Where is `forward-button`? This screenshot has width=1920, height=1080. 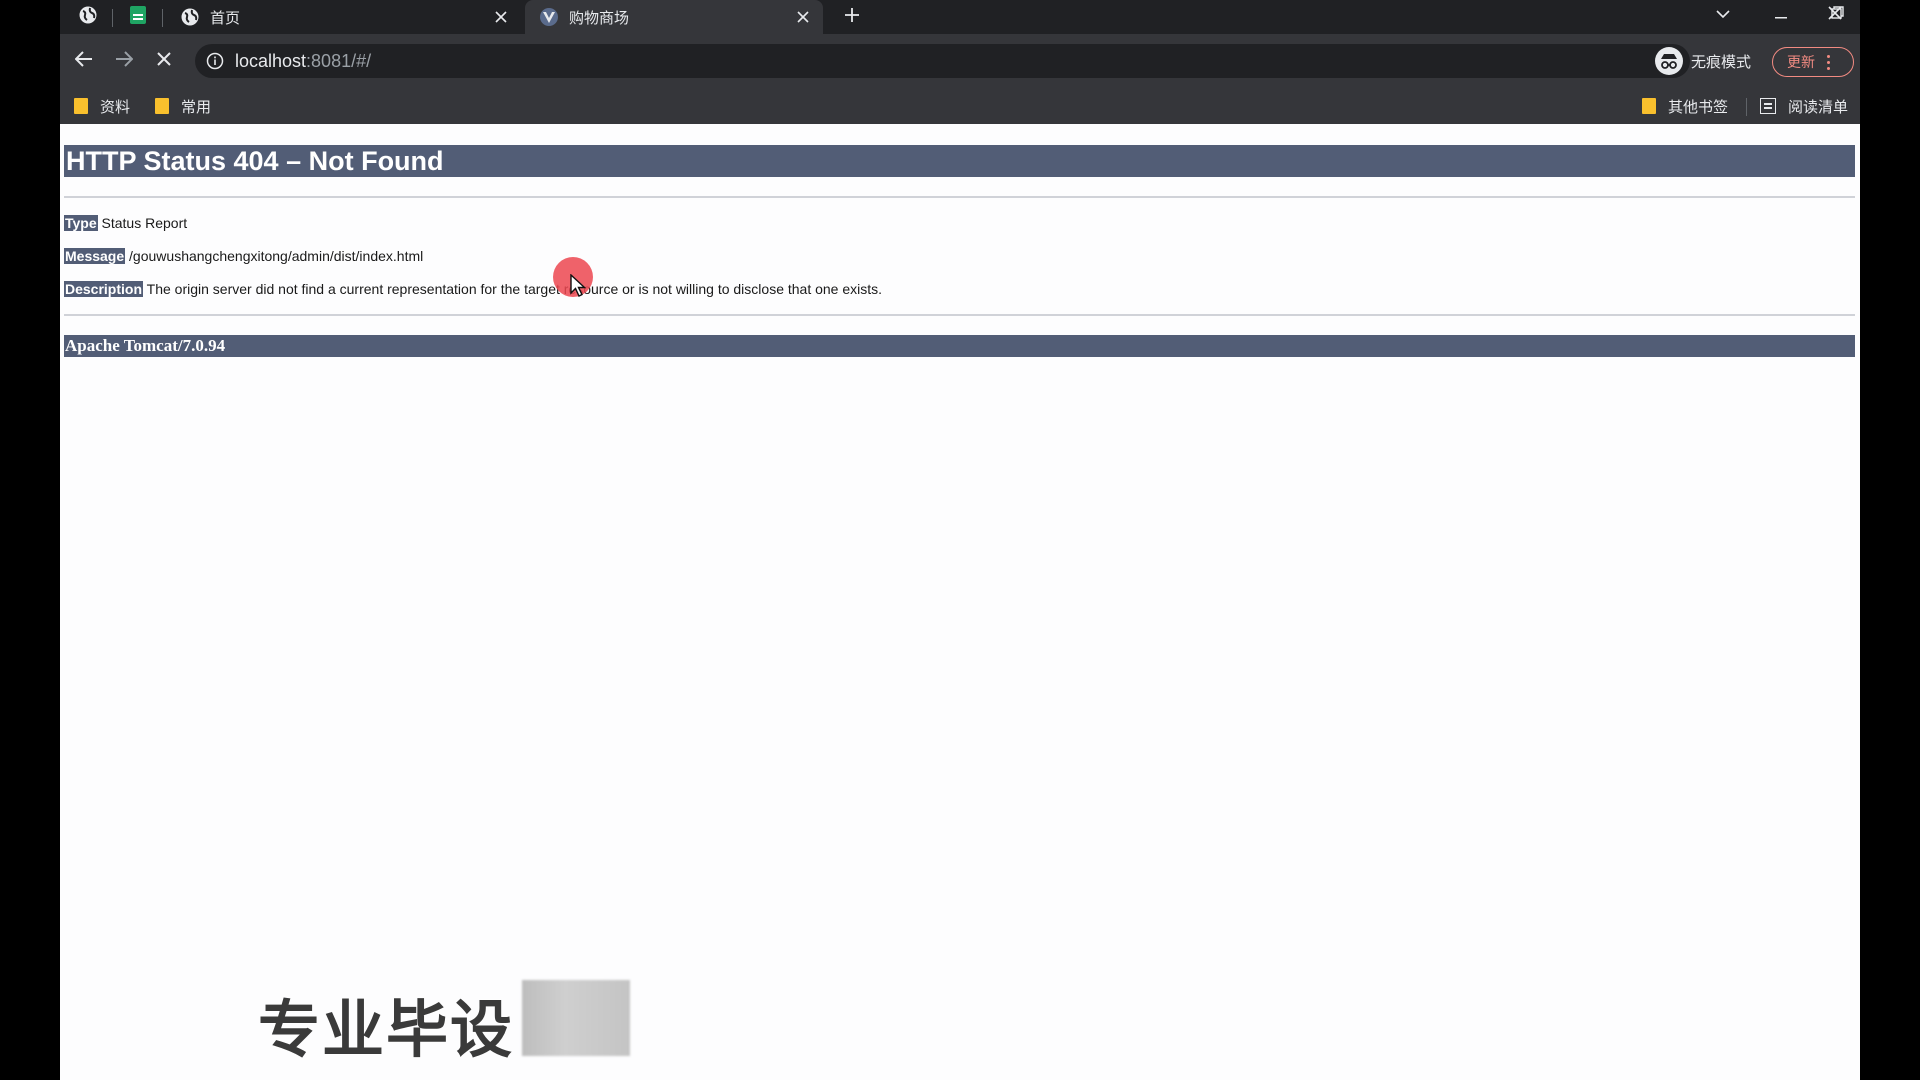 forward-button is located at coordinates (124, 61).